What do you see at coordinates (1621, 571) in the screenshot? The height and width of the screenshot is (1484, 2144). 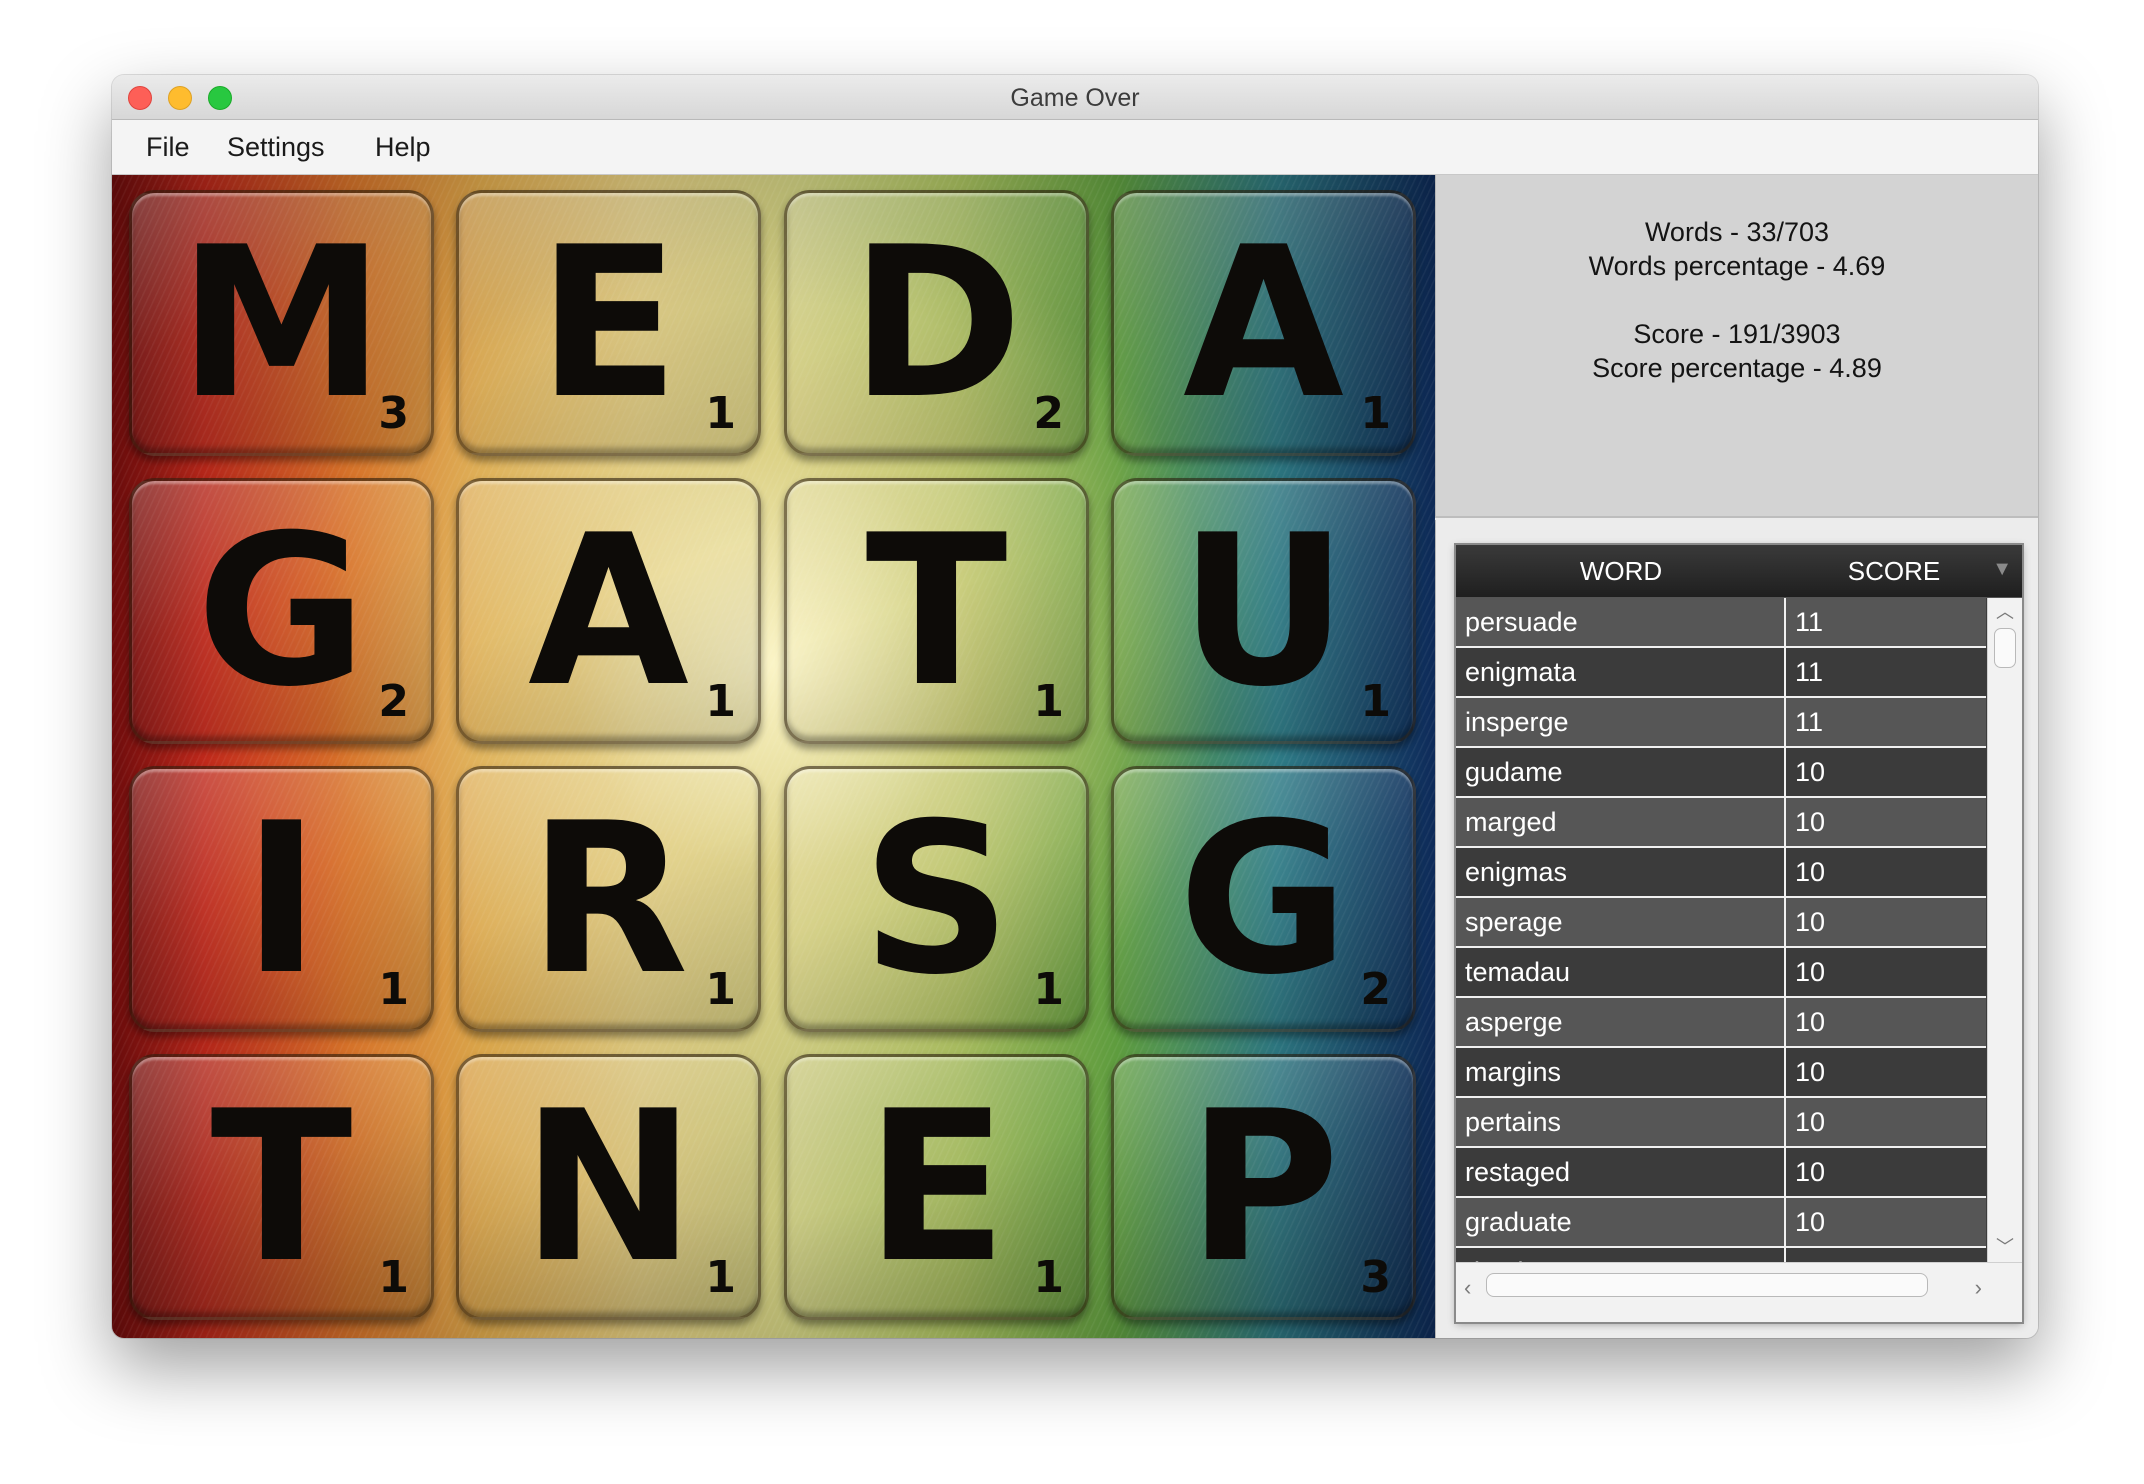 I see `column-header-word: WORD` at bounding box center [1621, 571].